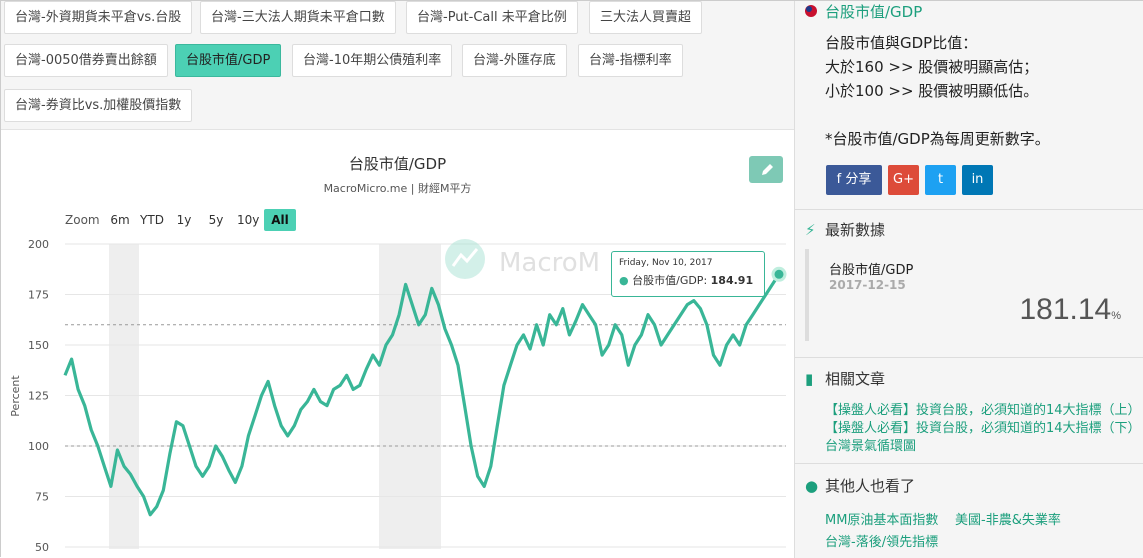 The height and width of the screenshot is (558, 1143). What do you see at coordinates (810, 230) in the screenshot?
I see `lightning-icon: ⚡` at bounding box center [810, 230].